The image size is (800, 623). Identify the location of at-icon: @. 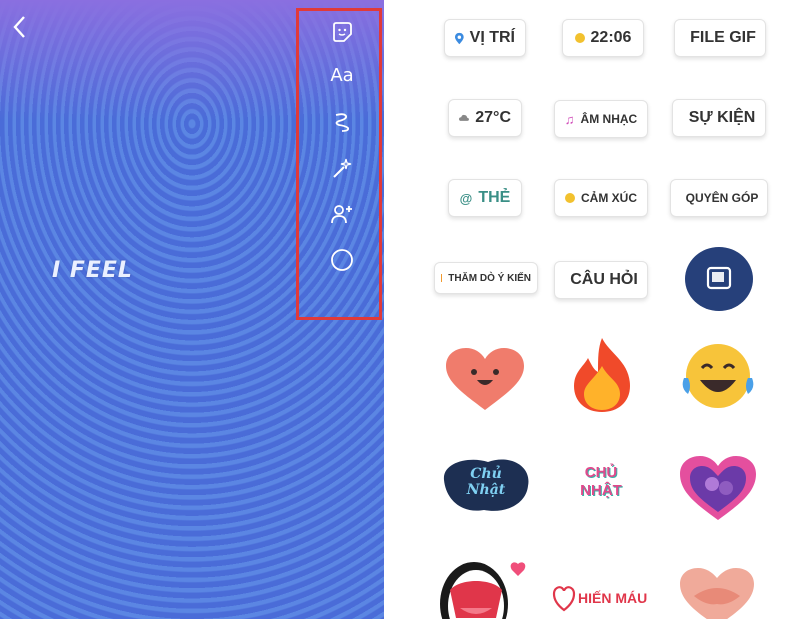
(466, 198).